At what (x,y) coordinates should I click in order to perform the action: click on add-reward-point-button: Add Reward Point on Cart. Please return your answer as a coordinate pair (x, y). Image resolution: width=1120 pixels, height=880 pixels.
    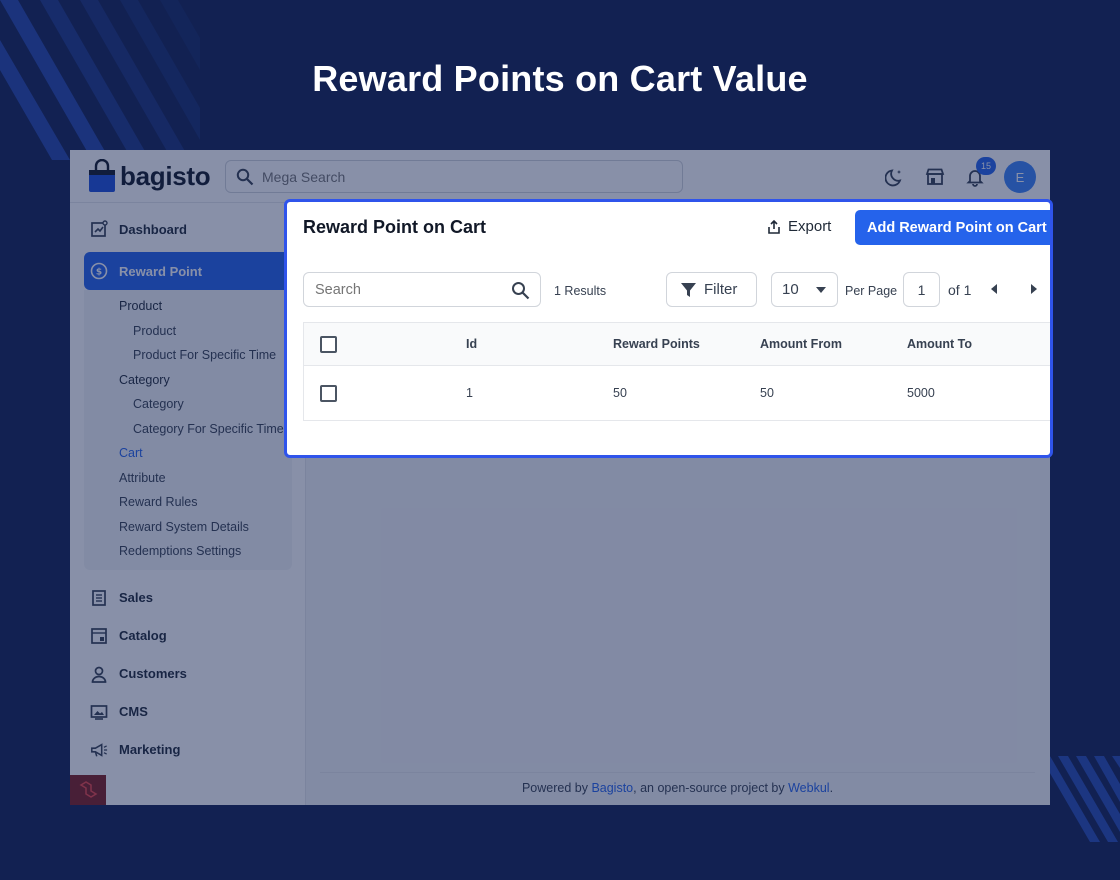
    Looking at the image, I should click on (952, 227).